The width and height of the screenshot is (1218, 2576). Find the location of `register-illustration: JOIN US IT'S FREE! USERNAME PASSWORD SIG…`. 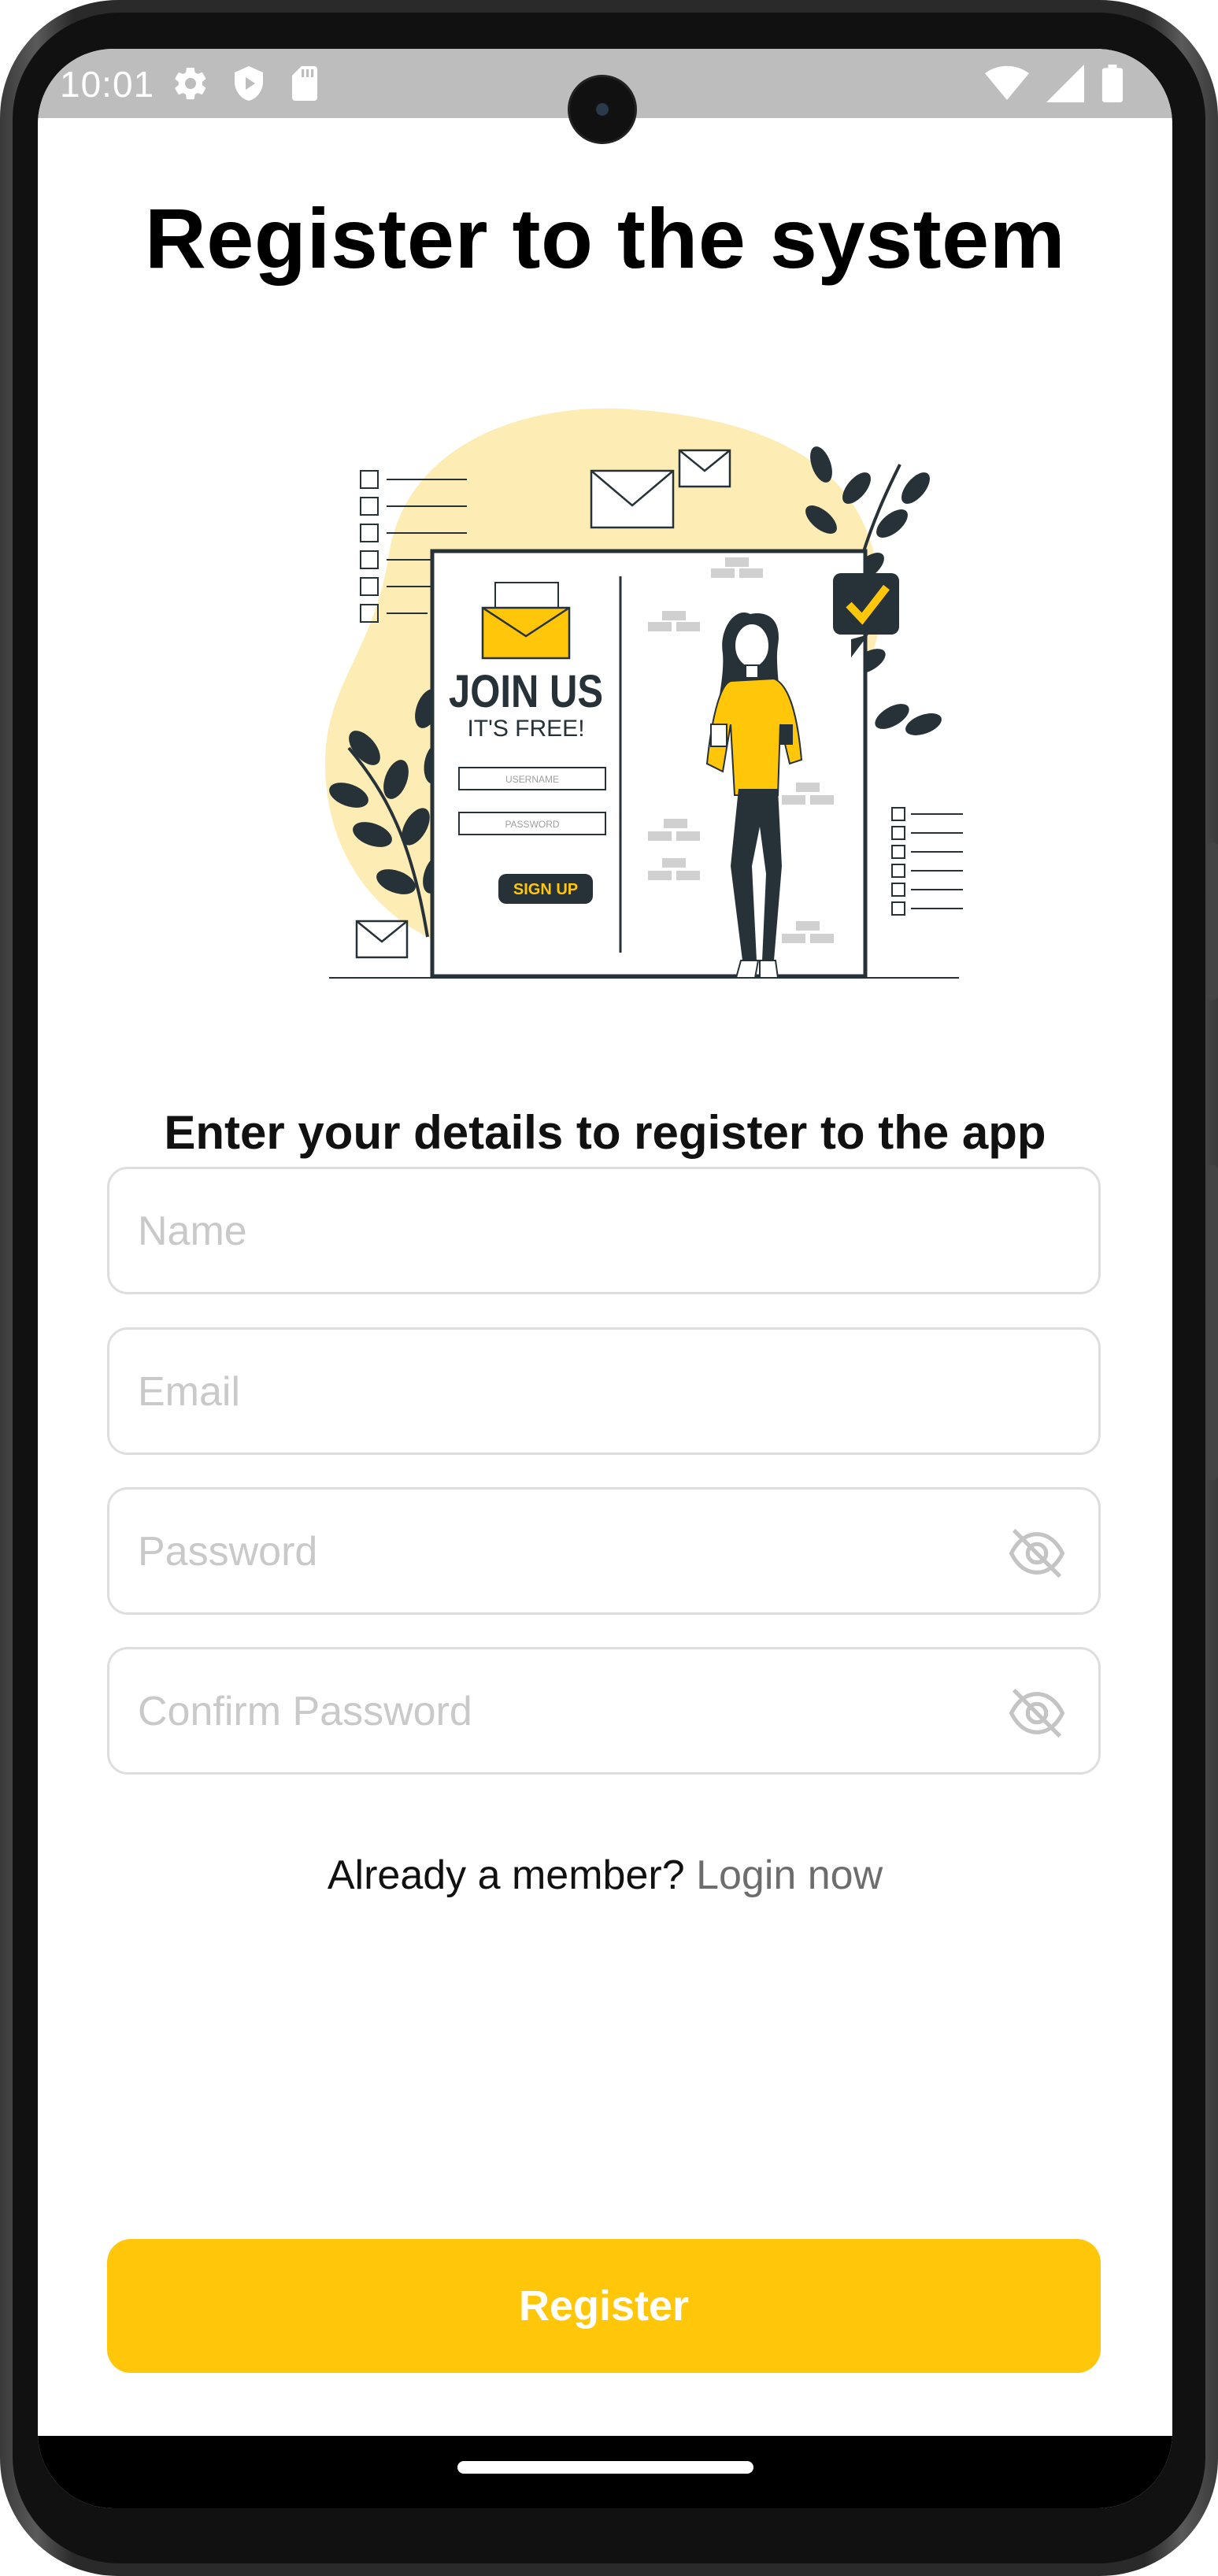

register-illustration: JOIN US IT'S FREE! USERNAME PASSWORD SIG… is located at coordinates (644, 693).